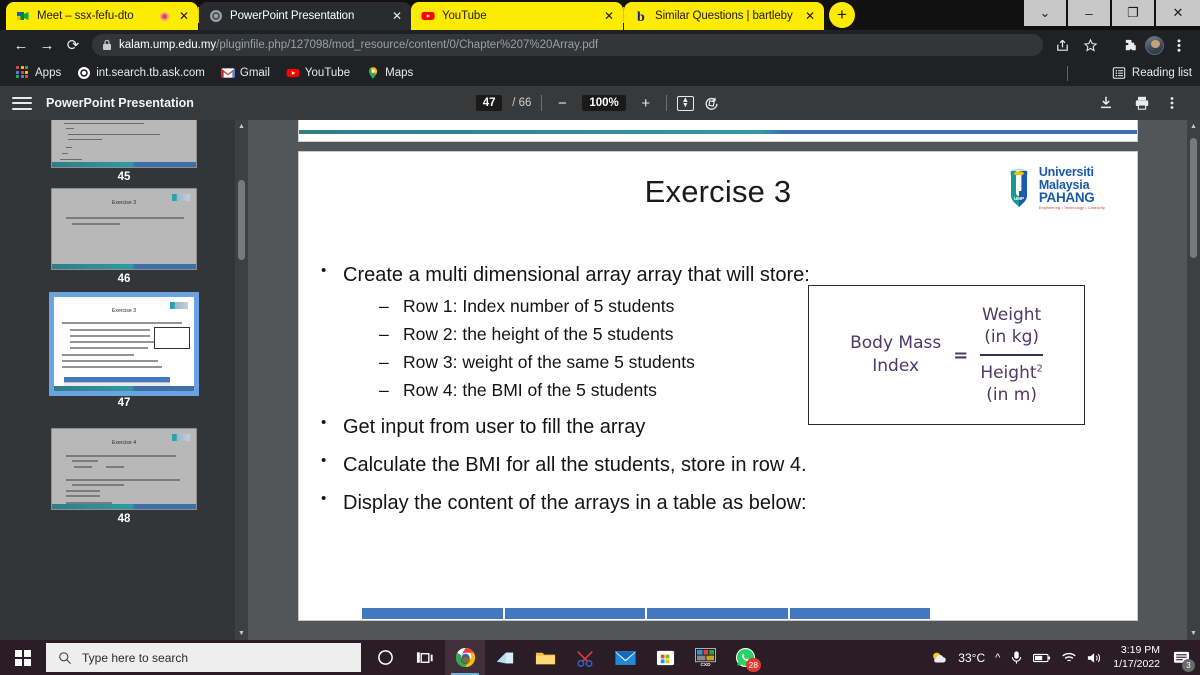 The width and height of the screenshot is (1200, 675). Describe the element at coordinates (1152, 73) in the screenshot. I see `reading-list-button: Reading list` at that location.